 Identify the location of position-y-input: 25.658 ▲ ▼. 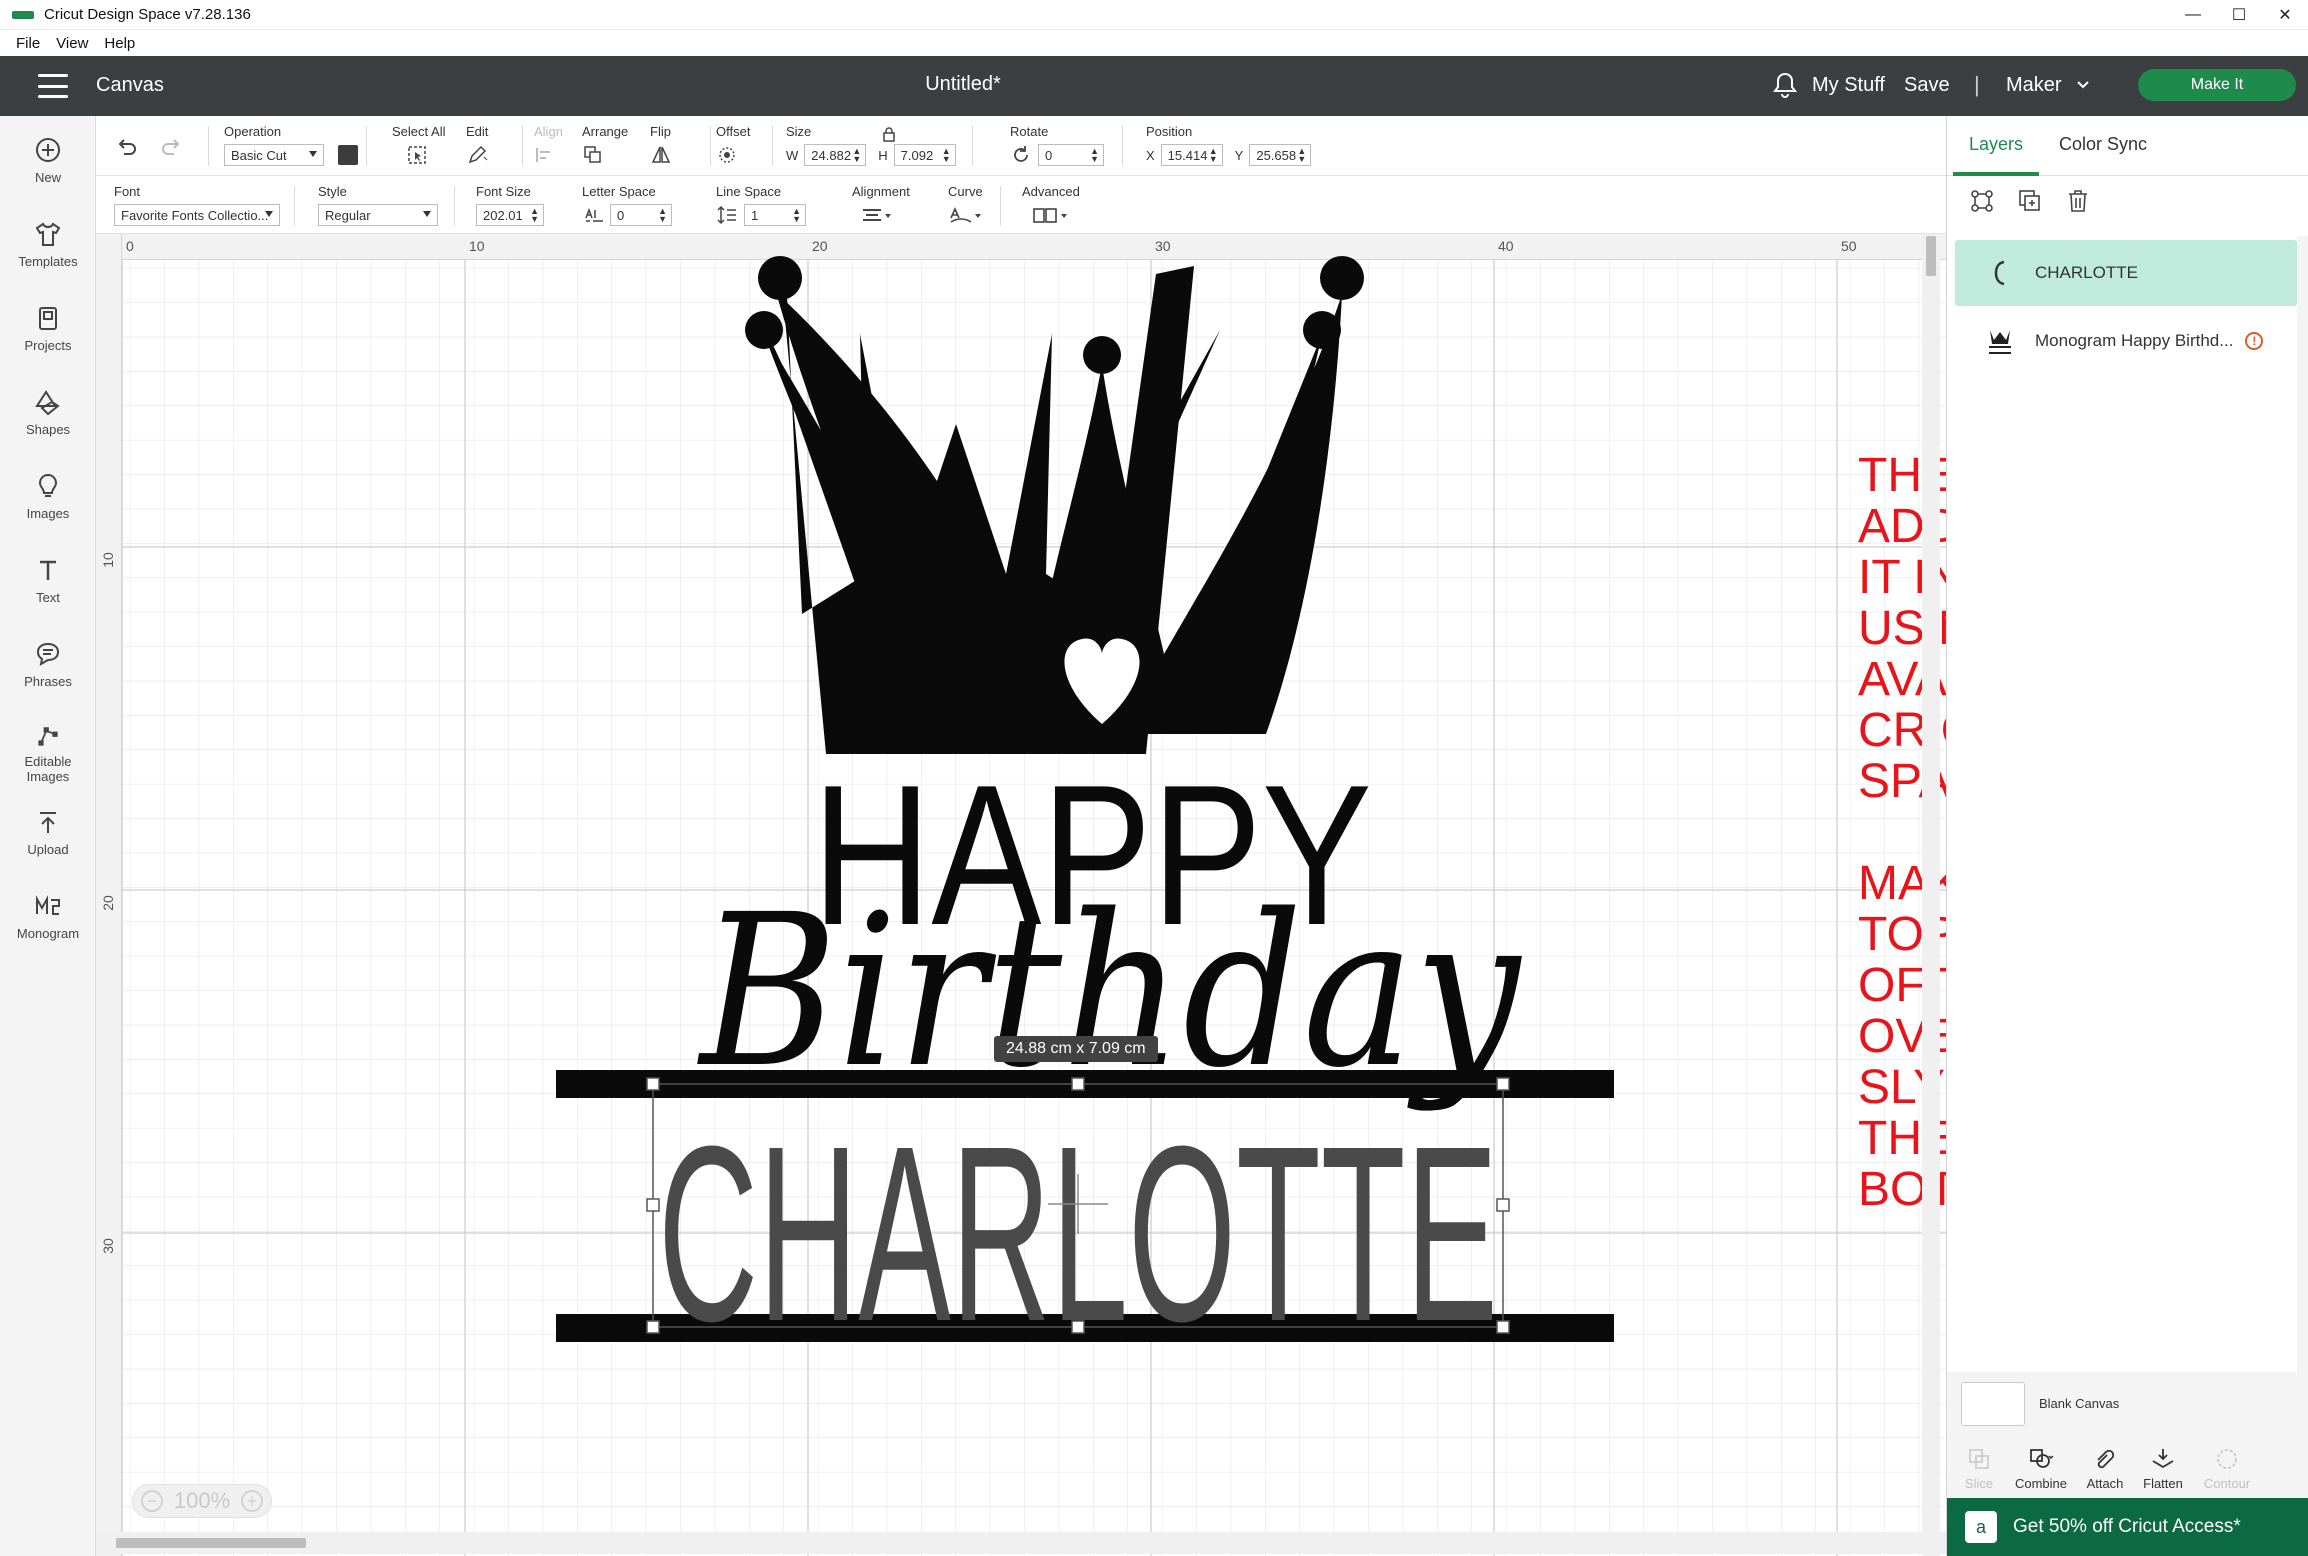
(1280, 155).